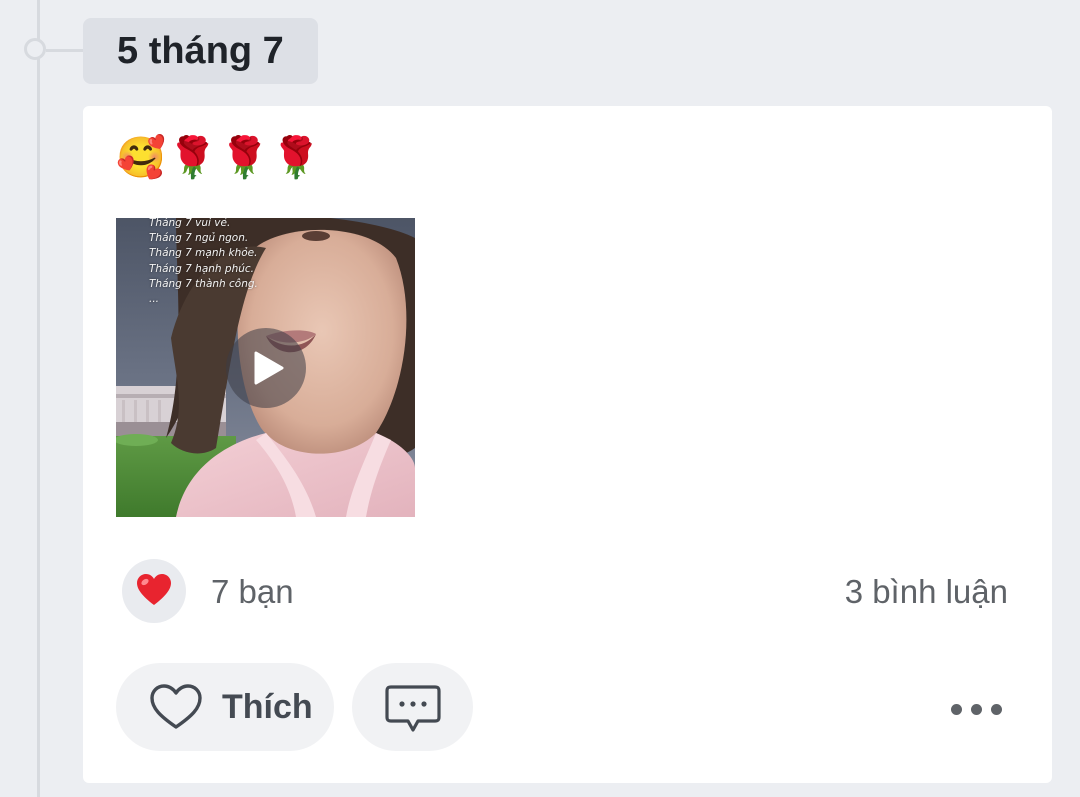 The width and height of the screenshot is (1080, 797). Describe the element at coordinates (926, 592) in the screenshot. I see `comments-count: 3 bình luận` at that location.